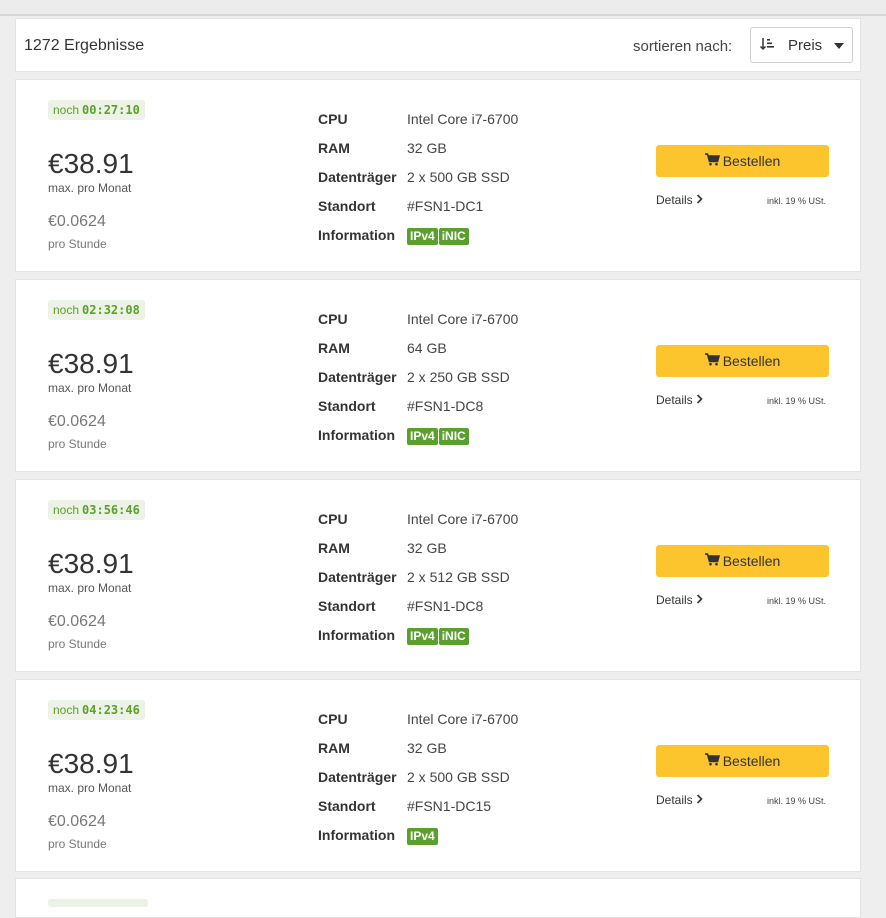 The height and width of the screenshot is (918, 886). Describe the element at coordinates (449, 806) in the screenshot. I see `location-value: #FSN1-DC15` at that location.